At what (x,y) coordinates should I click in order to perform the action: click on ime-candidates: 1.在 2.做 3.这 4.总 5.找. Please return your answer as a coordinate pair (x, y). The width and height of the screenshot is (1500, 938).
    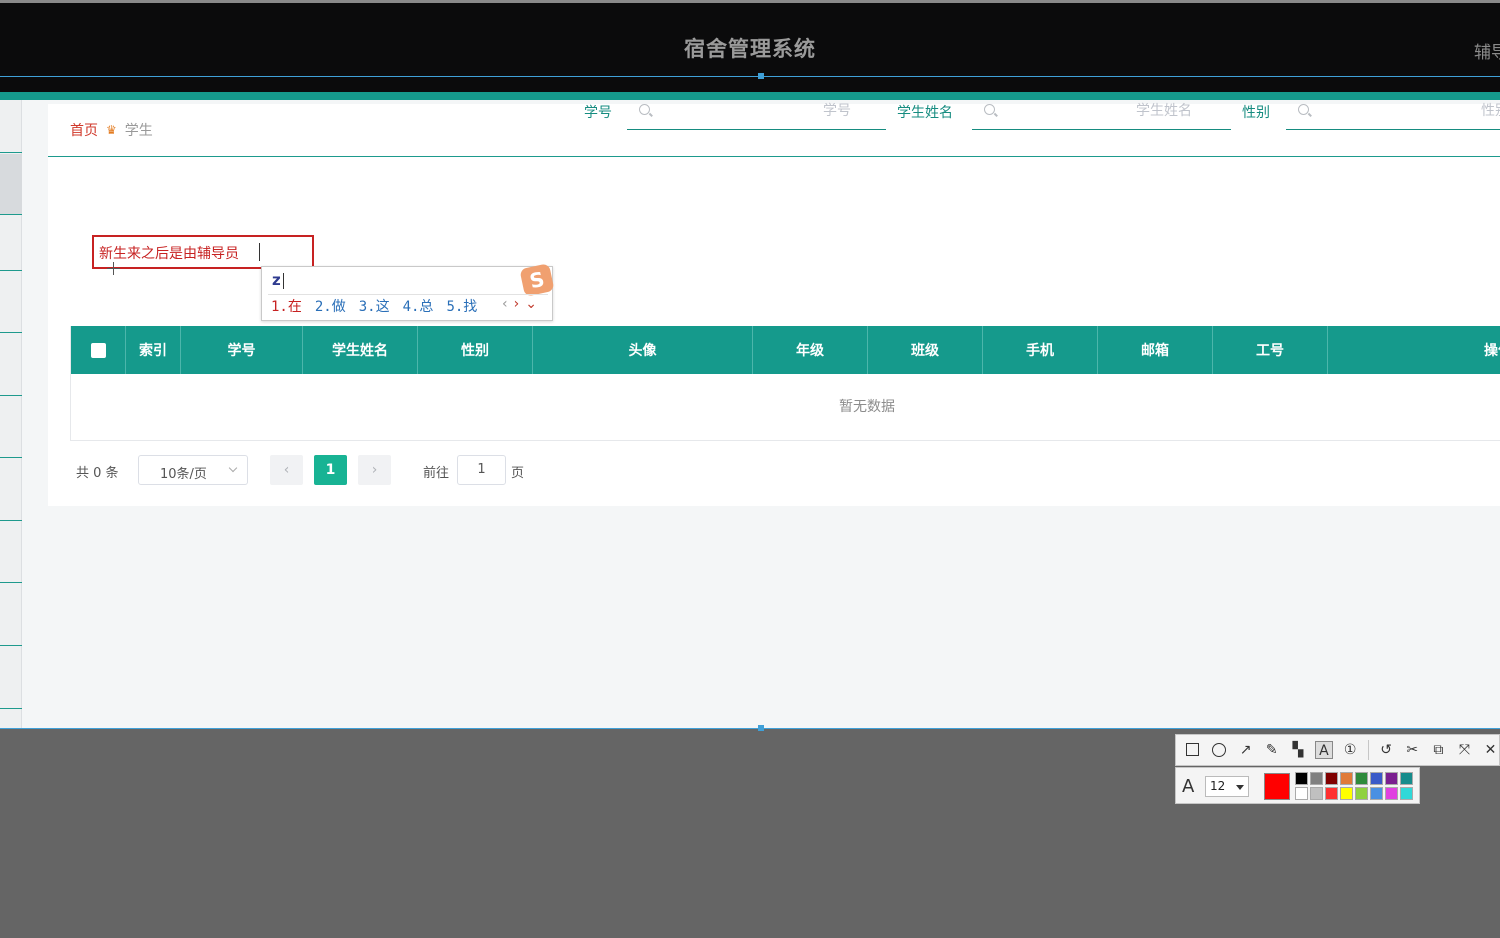
    Looking at the image, I should click on (374, 306).